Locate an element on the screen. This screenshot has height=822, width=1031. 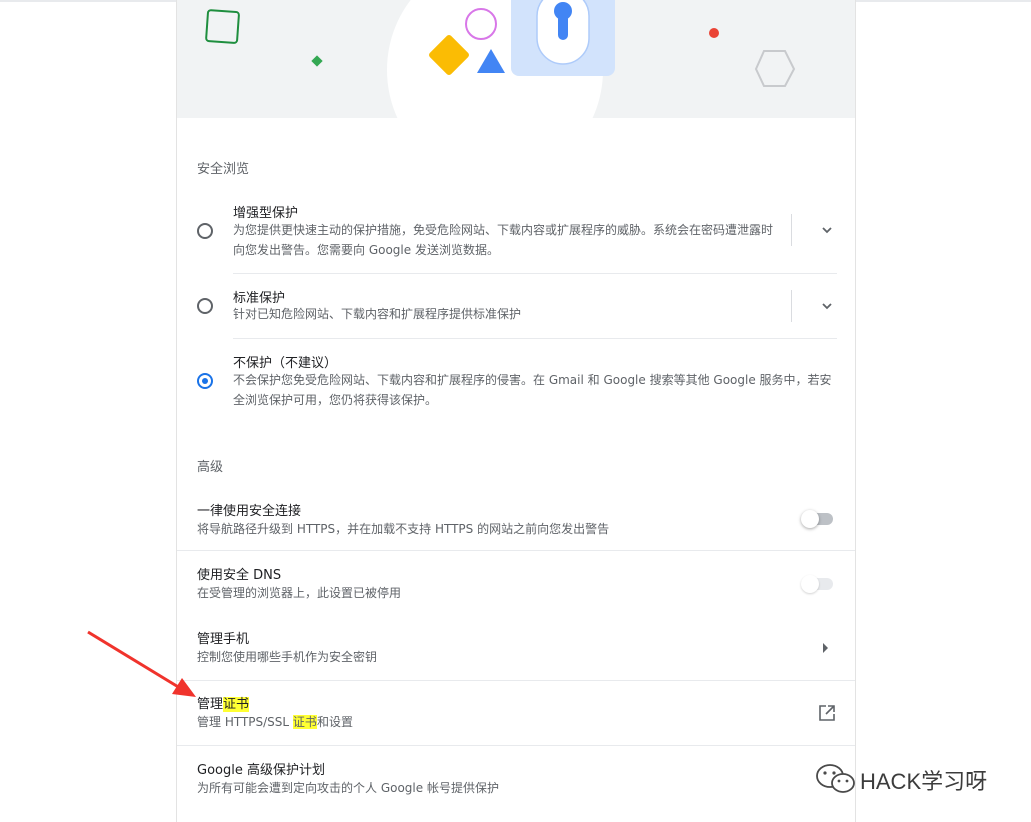
illustration-art is located at coordinates (500, 59).